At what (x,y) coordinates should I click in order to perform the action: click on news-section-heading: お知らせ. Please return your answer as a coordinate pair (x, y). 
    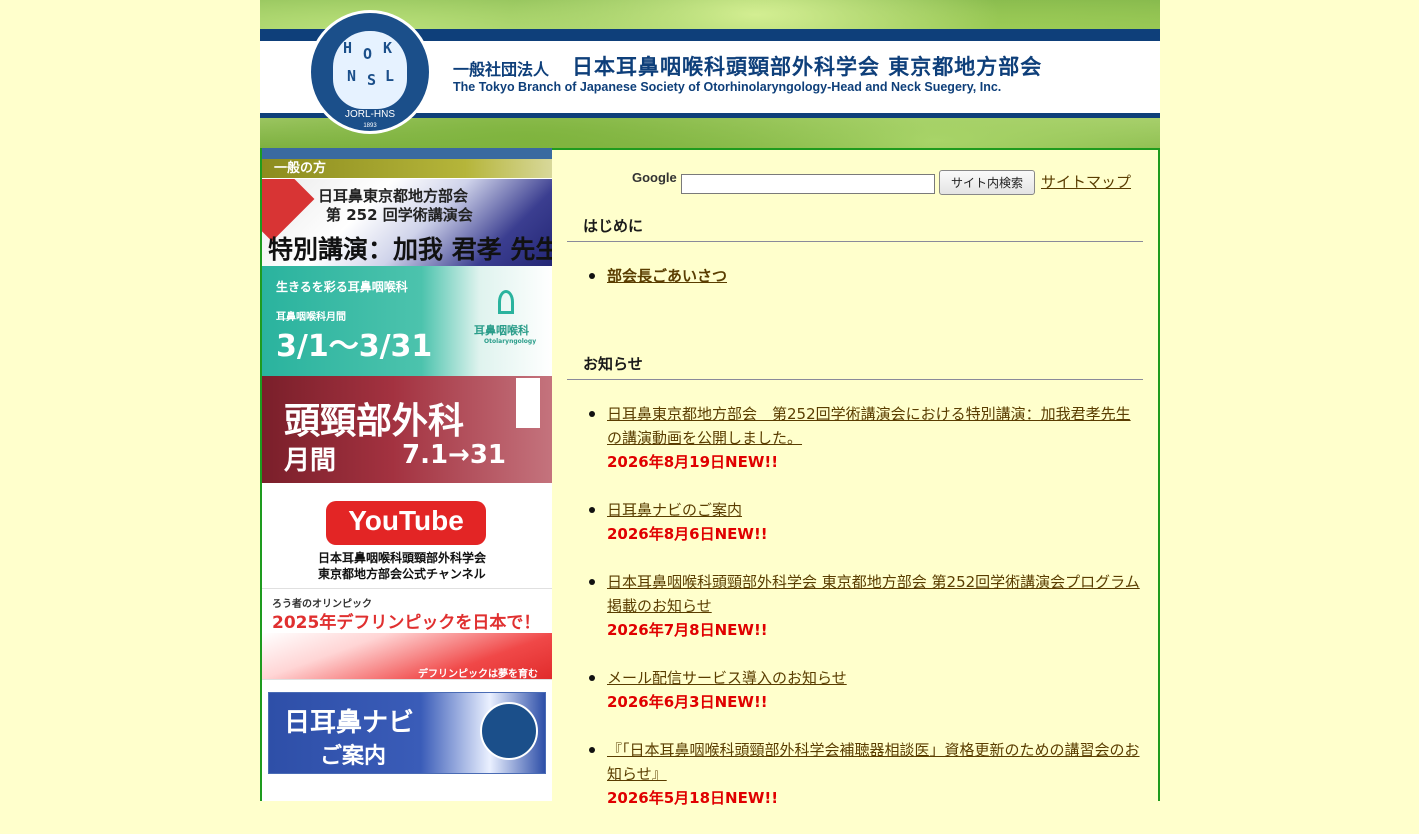
    Looking at the image, I should click on (855, 362).